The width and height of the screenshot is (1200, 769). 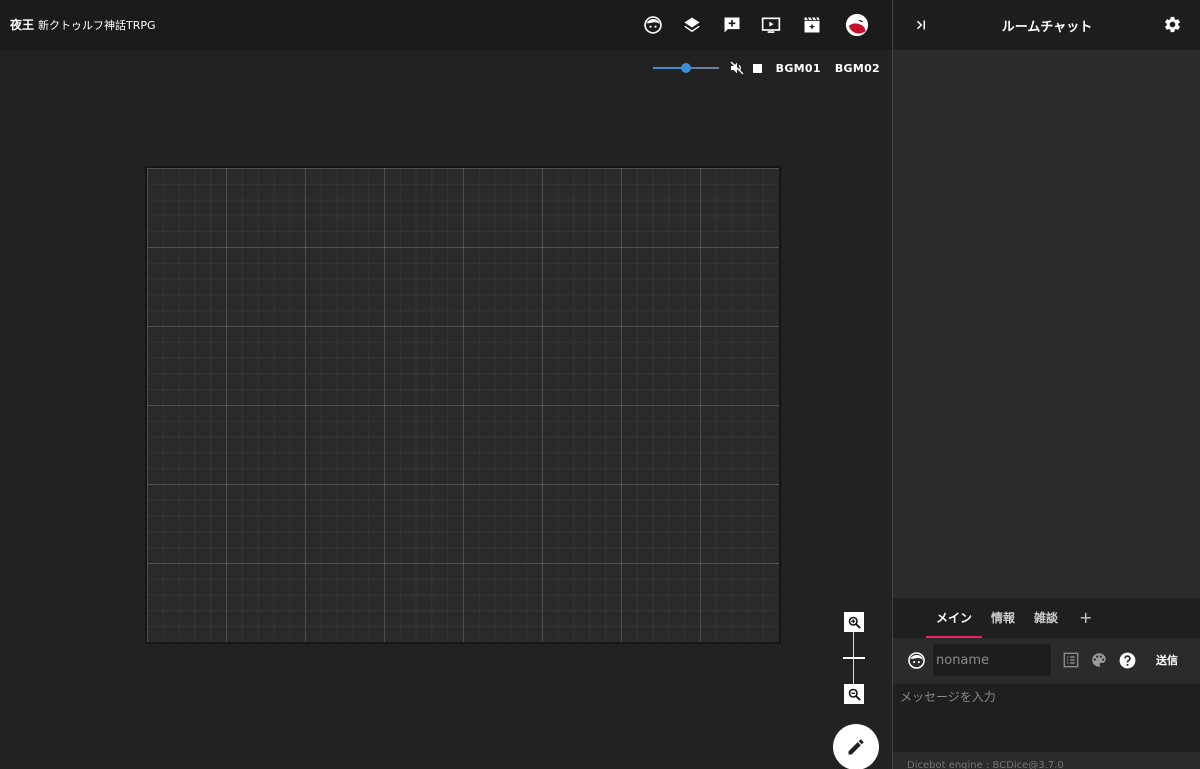 I want to click on send-button: 送信, so click(x=1167, y=660).